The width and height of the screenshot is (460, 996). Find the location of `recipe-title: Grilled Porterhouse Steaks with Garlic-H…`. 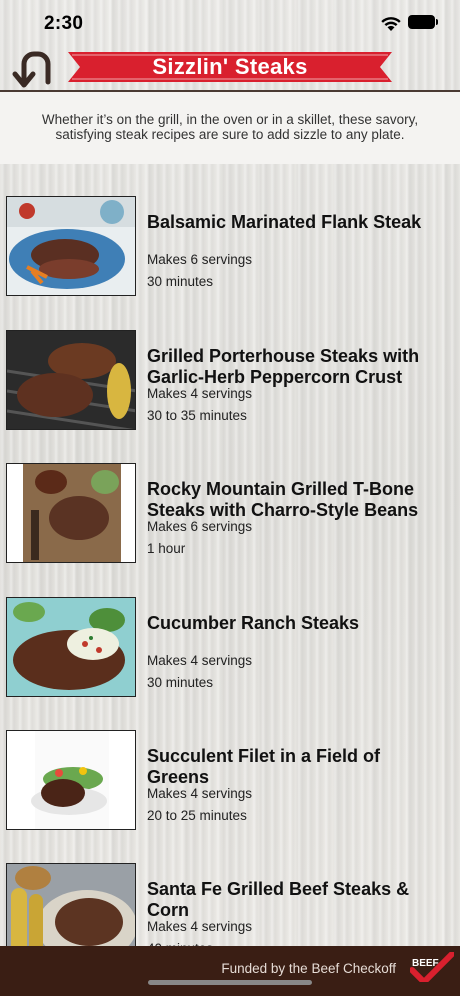

recipe-title: Grilled Porterhouse Steaks with Garlic-H… is located at coordinates (283, 366).